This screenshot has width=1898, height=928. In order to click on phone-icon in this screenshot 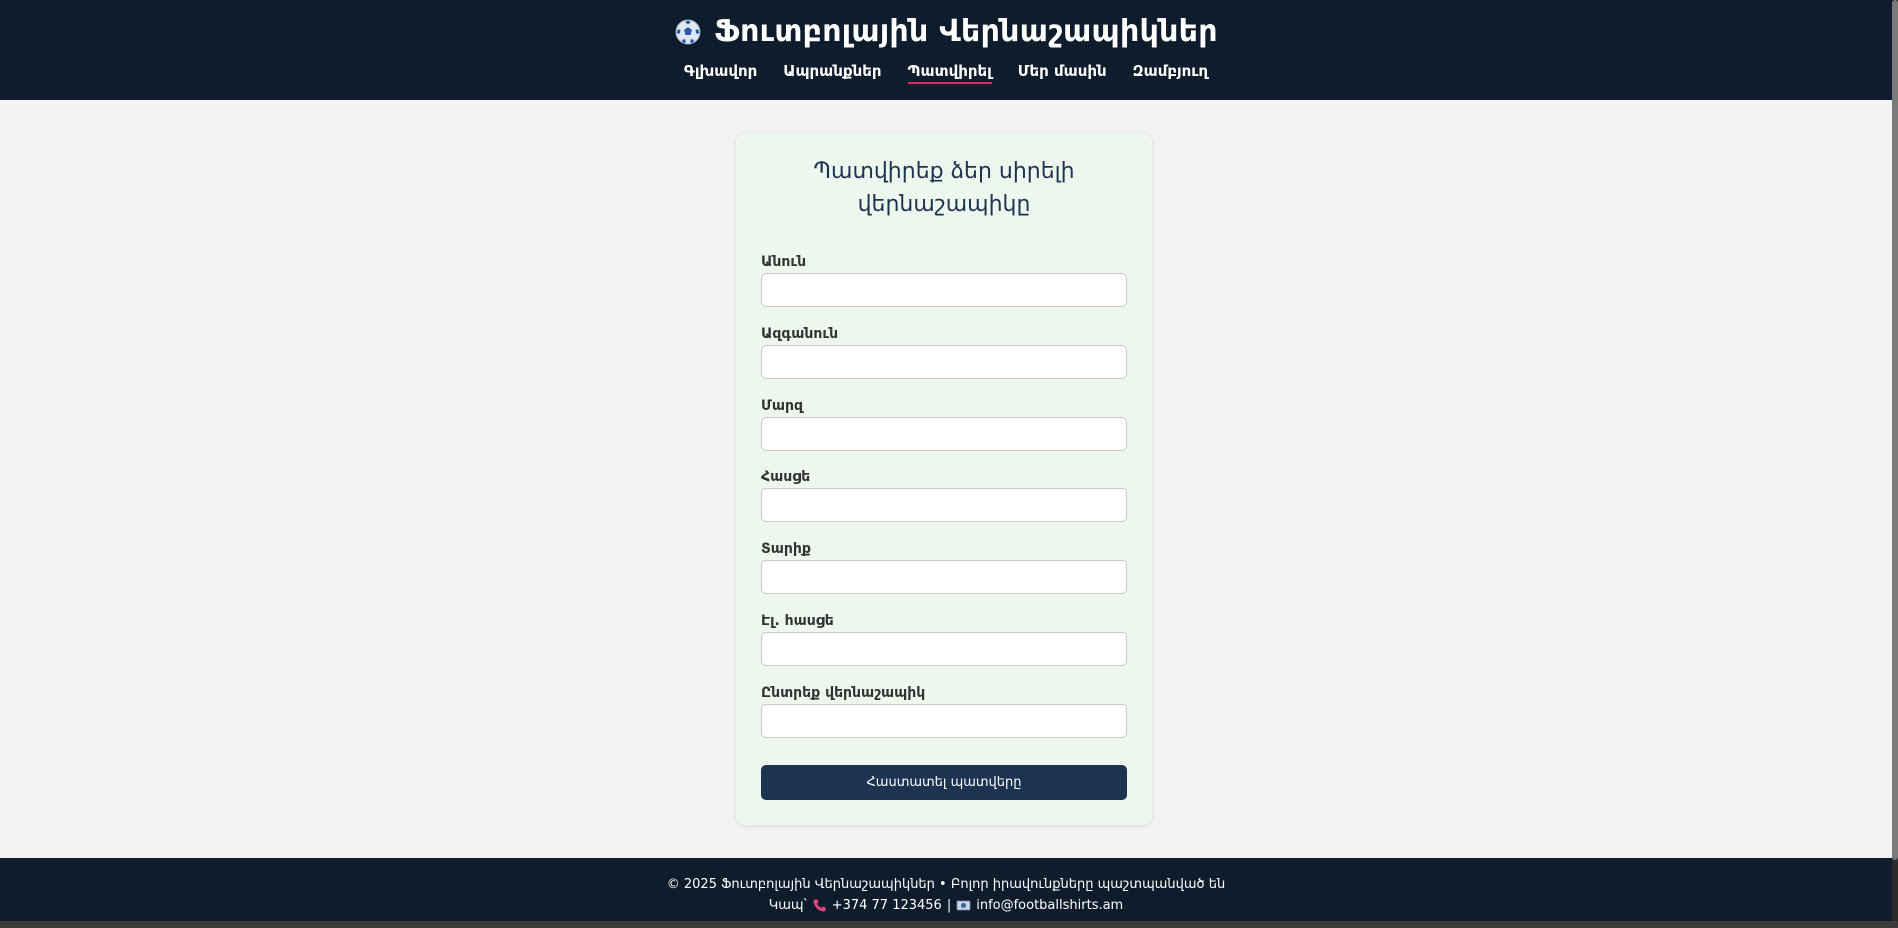, I will do `click(819, 905)`.